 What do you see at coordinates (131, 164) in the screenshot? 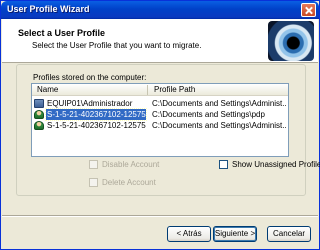
I see `disable-account-label: Disable Account` at bounding box center [131, 164].